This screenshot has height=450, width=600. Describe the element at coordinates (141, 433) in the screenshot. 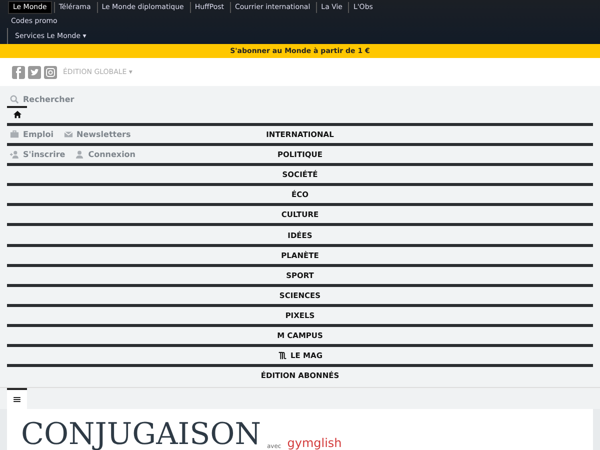

I see `page-title: CONJUGAISON` at that location.